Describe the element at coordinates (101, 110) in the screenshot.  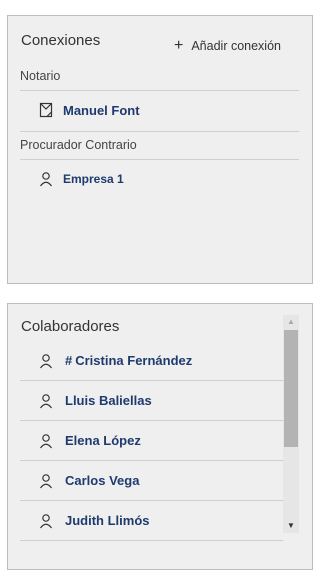
I see `connection-name: Manuel Font` at that location.